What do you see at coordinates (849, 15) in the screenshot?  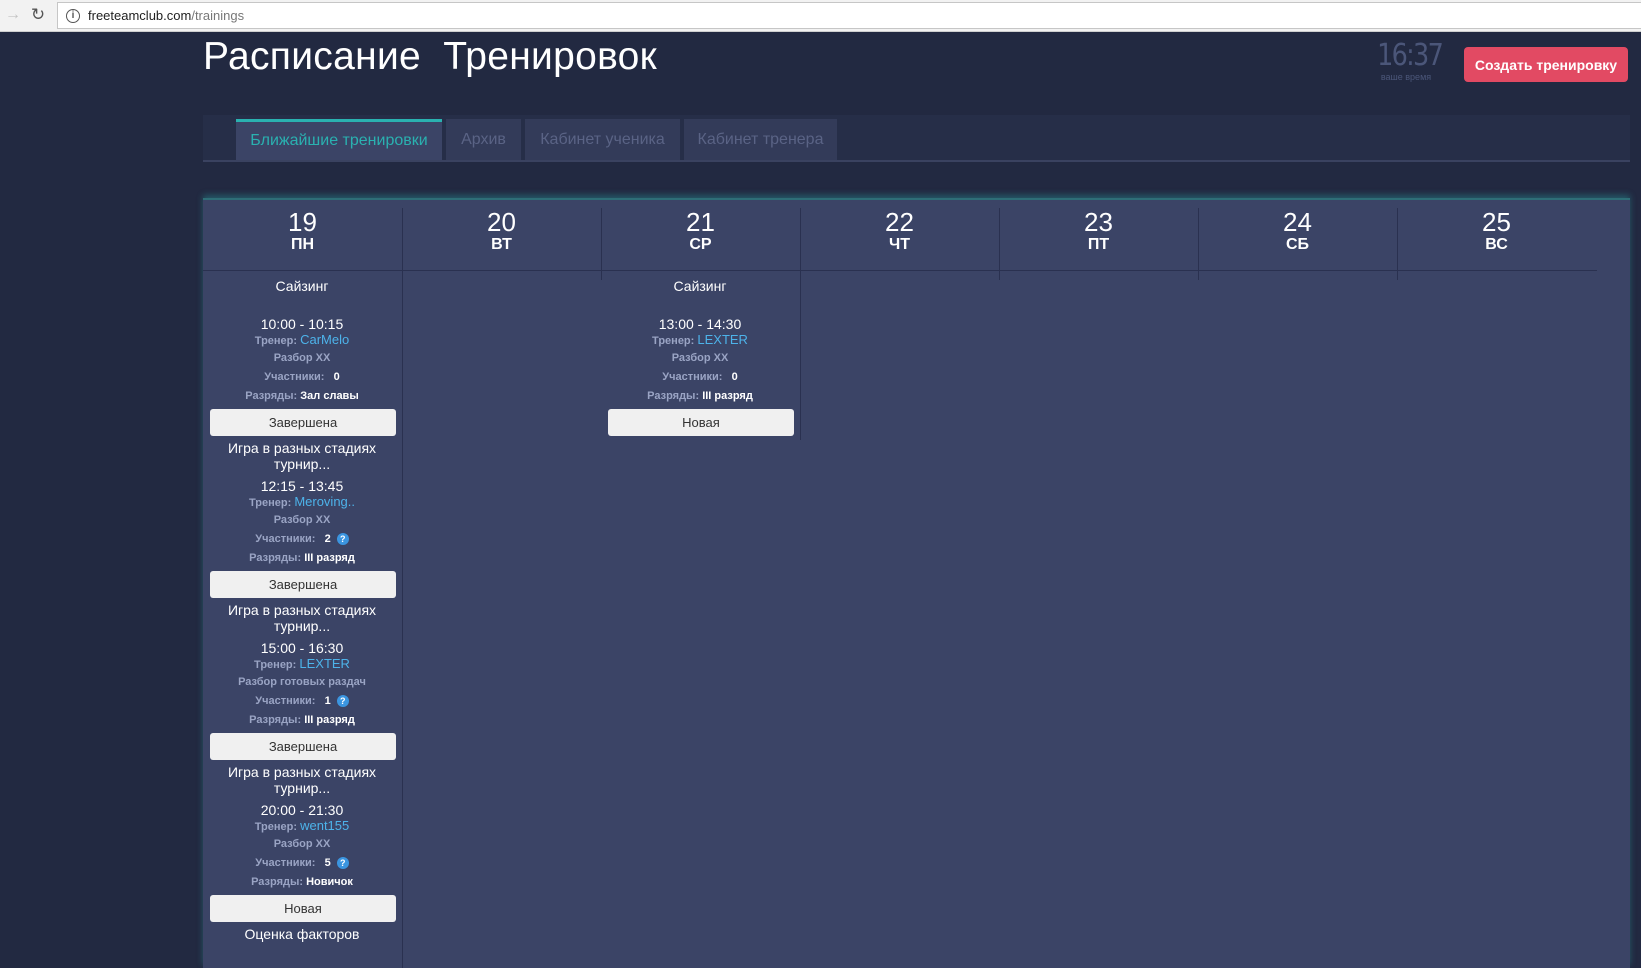 I see `address-bar: i freeteamclub.com/trainings` at bounding box center [849, 15].